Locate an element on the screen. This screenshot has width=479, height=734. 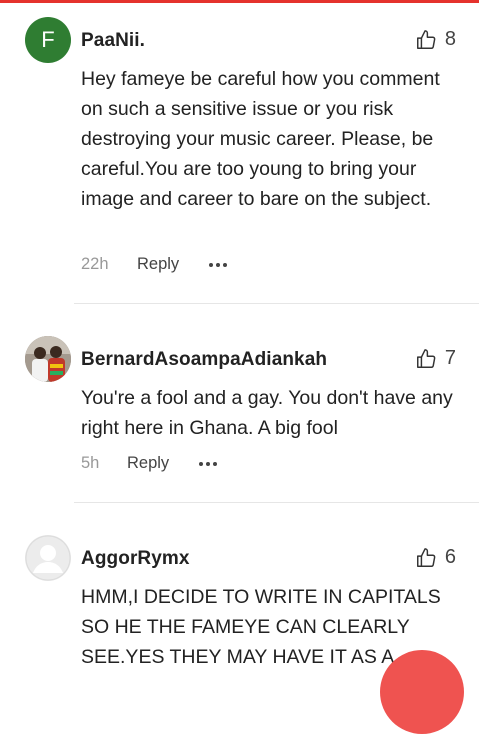
floating-action-button is located at coordinates (422, 692).